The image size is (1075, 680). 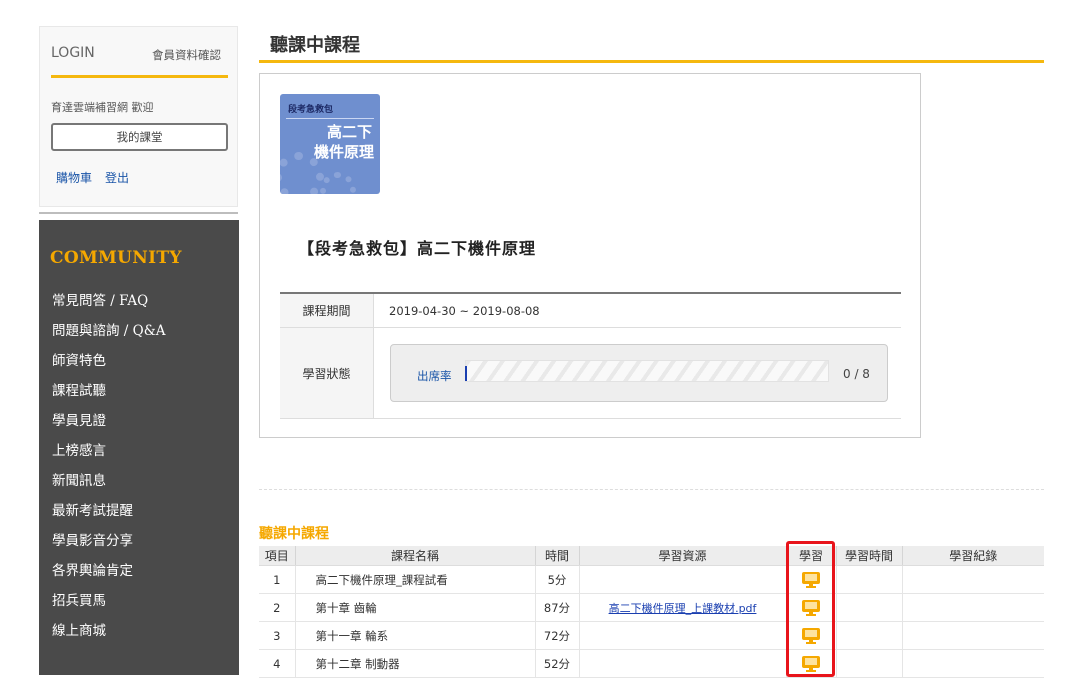 What do you see at coordinates (108, 484) in the screenshot?
I see `sidebar-item-news: 新聞訊息` at bounding box center [108, 484].